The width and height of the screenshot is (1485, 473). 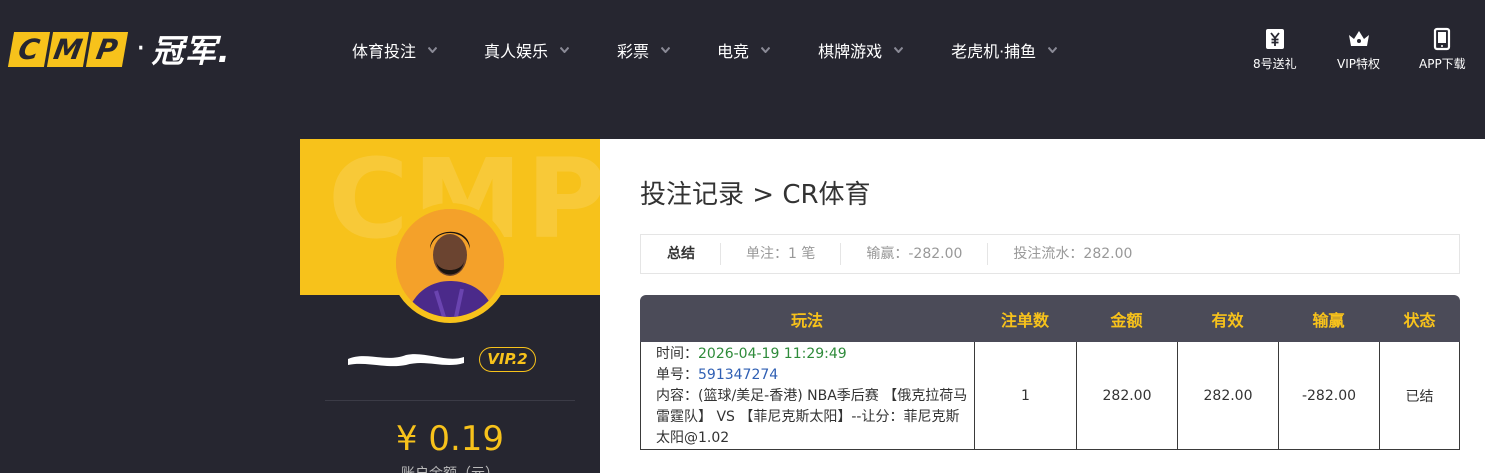 I want to click on nav-item-sports: 体育投注, so click(x=395, y=50).